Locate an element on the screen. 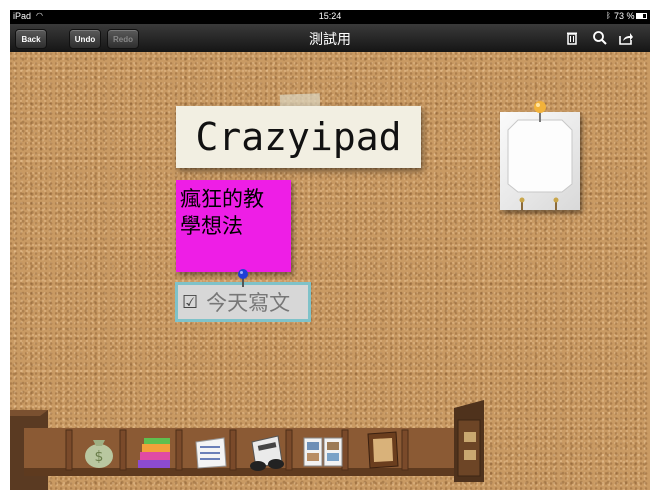  blue-pushpin-icon is located at coordinates (243, 278).